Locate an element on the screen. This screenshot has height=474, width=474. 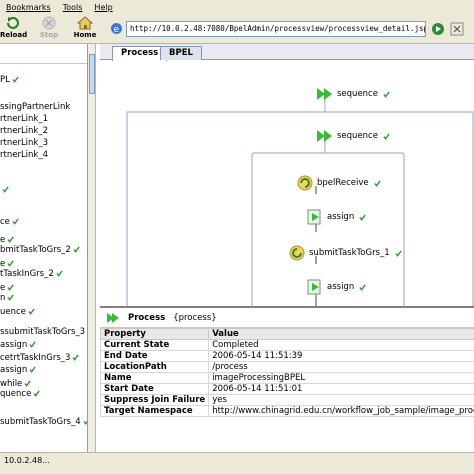
tree-item: rtnerLink_1 is located at coordinates (24, 119).